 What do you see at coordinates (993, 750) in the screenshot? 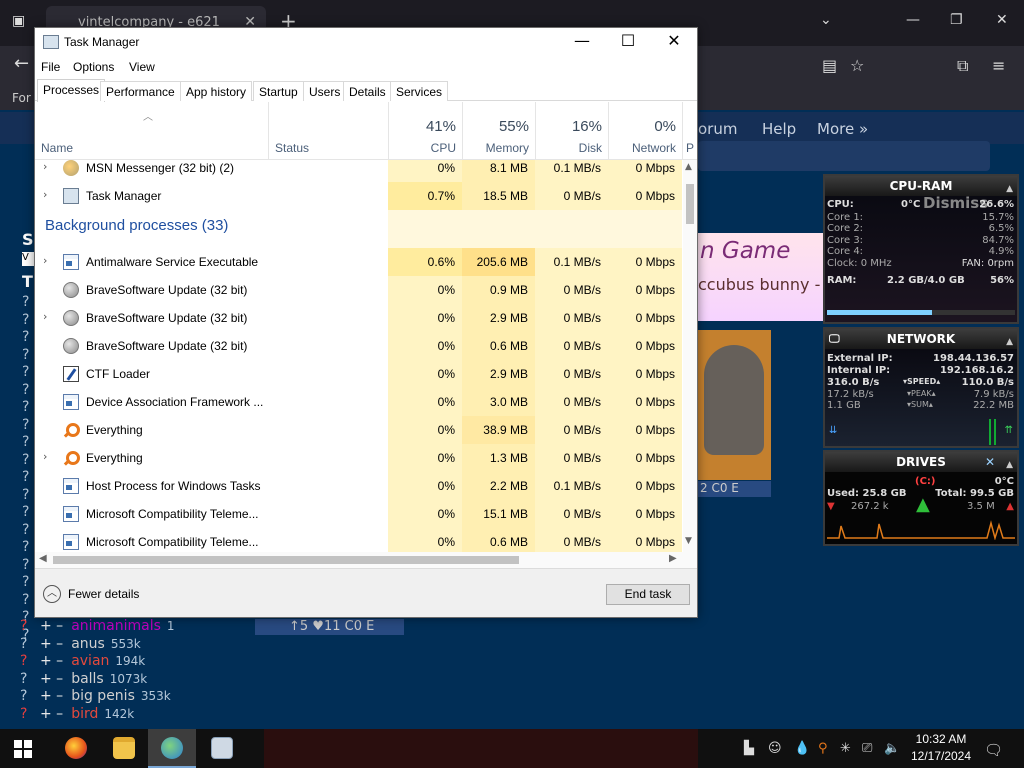
I see `notifications-icon: 🗨` at bounding box center [993, 750].